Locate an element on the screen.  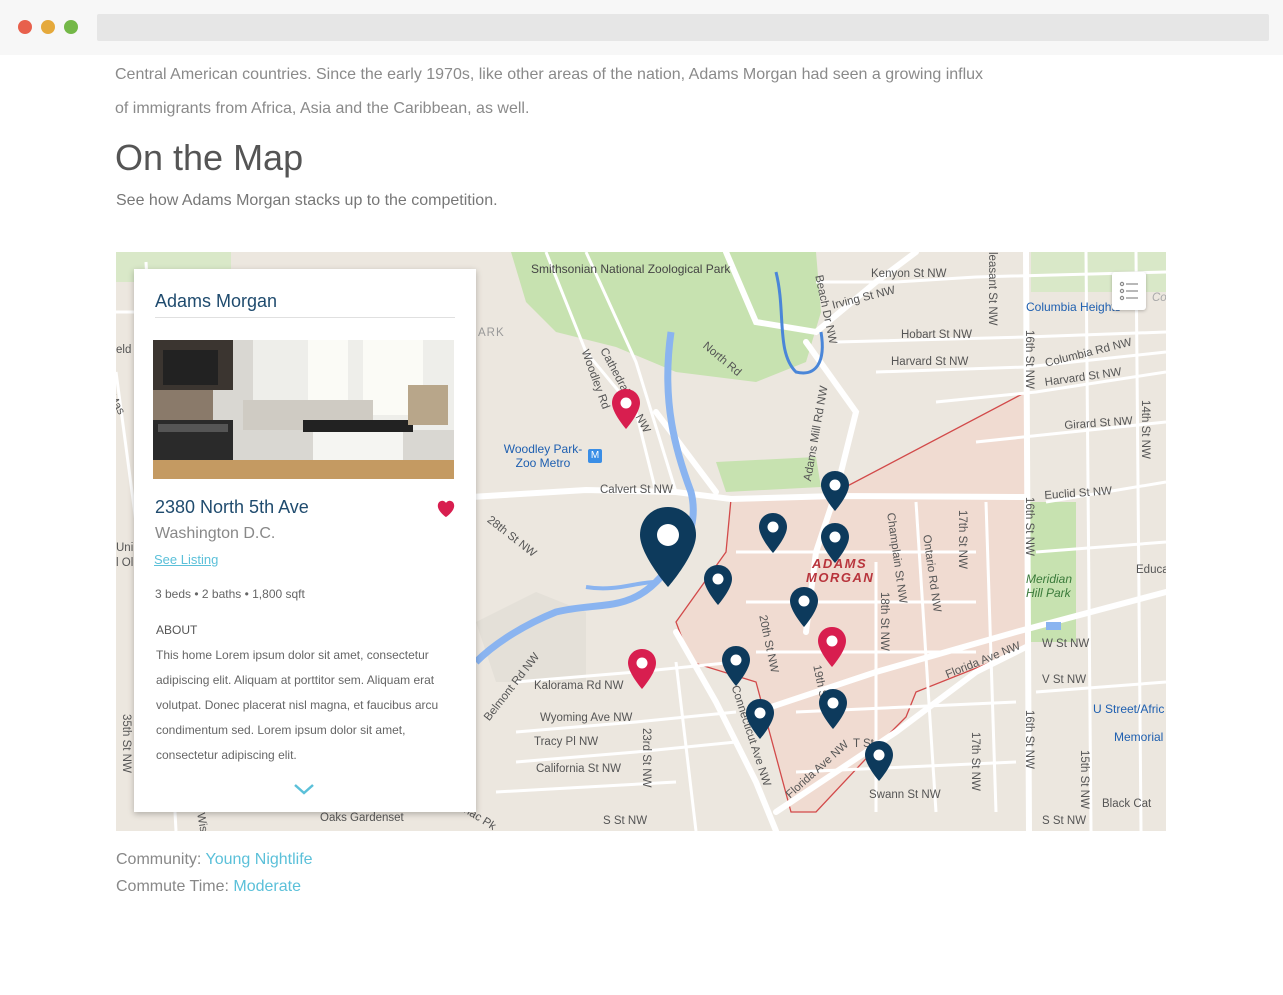
street-swann: Swann St NW is located at coordinates (905, 795).